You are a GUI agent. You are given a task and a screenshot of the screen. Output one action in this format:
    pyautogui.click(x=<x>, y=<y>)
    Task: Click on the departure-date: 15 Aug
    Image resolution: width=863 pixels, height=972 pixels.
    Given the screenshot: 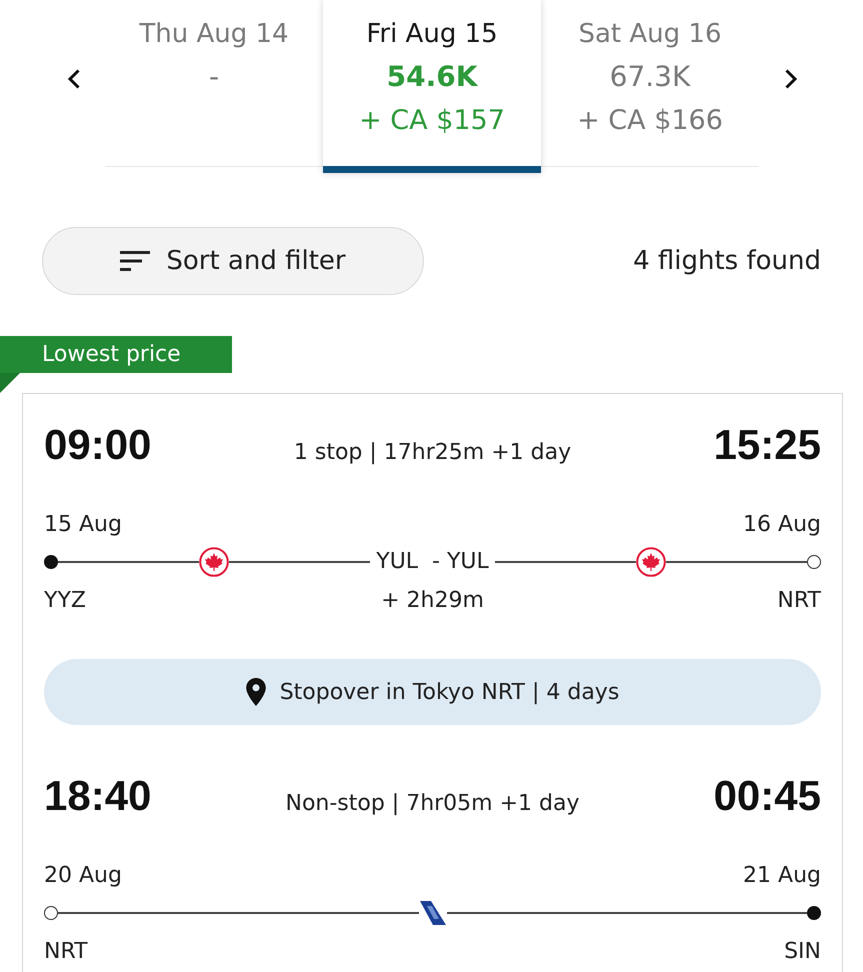 What is the action you would take?
    pyautogui.click(x=83, y=525)
    